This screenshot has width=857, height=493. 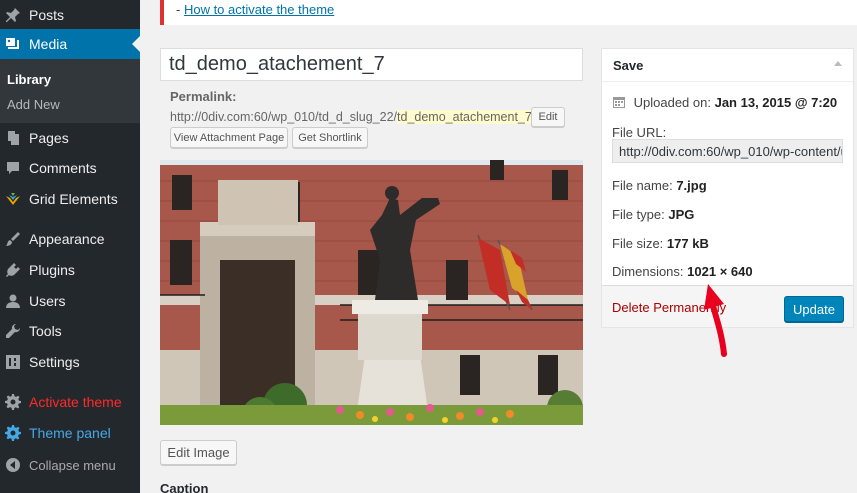 What do you see at coordinates (52, 270) in the screenshot?
I see `sidebar-item-label: Plugins` at bounding box center [52, 270].